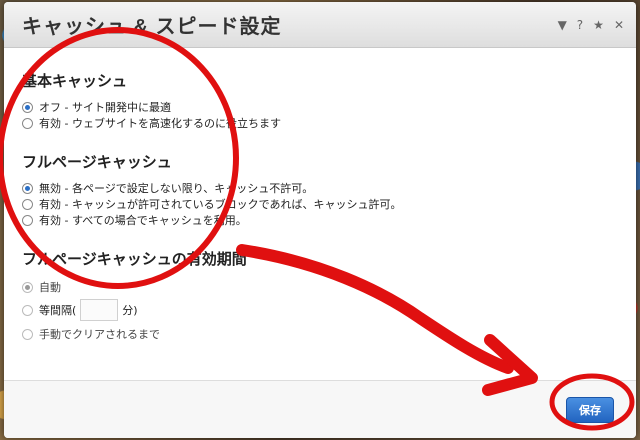 This screenshot has height=440, width=640. Describe the element at coordinates (58, 310) in the screenshot. I see `interval-prefix: 等間隔(` at that location.